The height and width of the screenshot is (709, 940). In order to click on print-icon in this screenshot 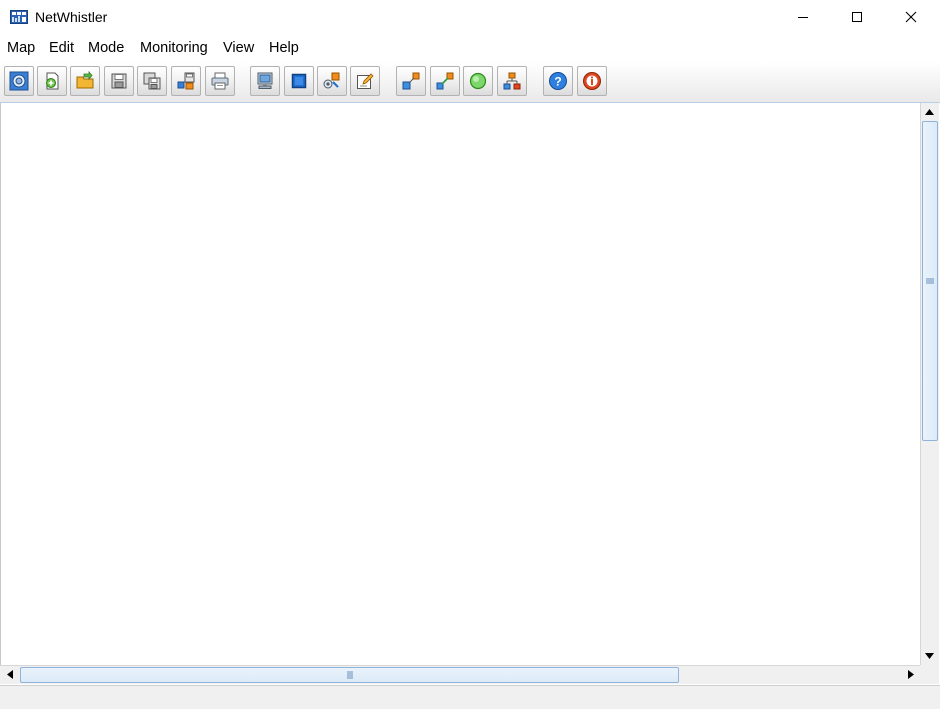, I will do `click(220, 81)`.